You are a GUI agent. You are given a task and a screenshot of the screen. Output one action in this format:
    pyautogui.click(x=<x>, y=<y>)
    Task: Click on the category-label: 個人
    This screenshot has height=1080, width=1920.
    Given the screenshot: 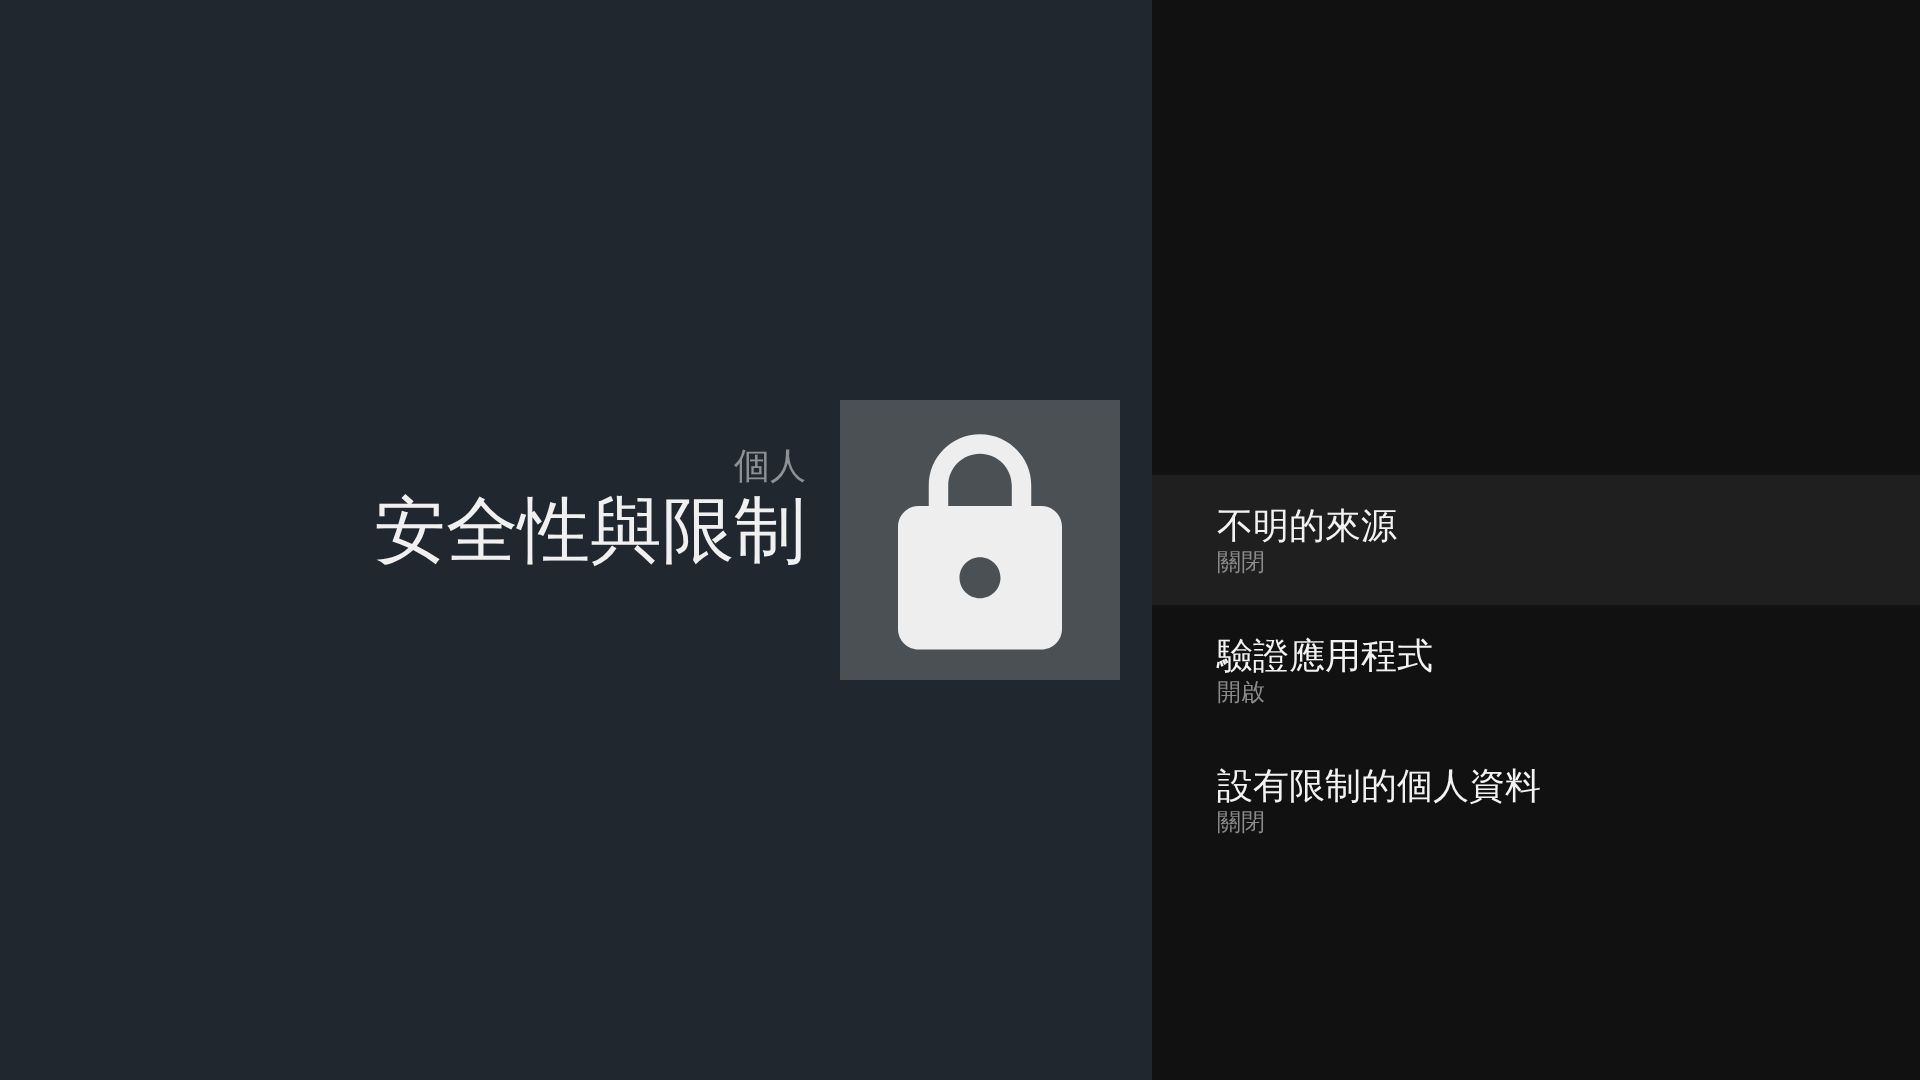 What is the action you would take?
    pyautogui.click(x=770, y=466)
    